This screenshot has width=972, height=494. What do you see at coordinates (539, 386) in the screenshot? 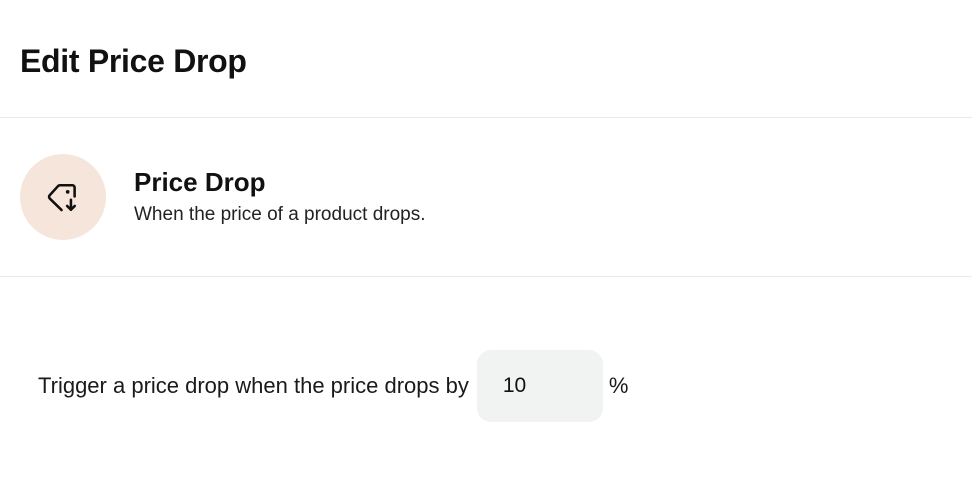
I see `threshold-percent-input` at bounding box center [539, 386].